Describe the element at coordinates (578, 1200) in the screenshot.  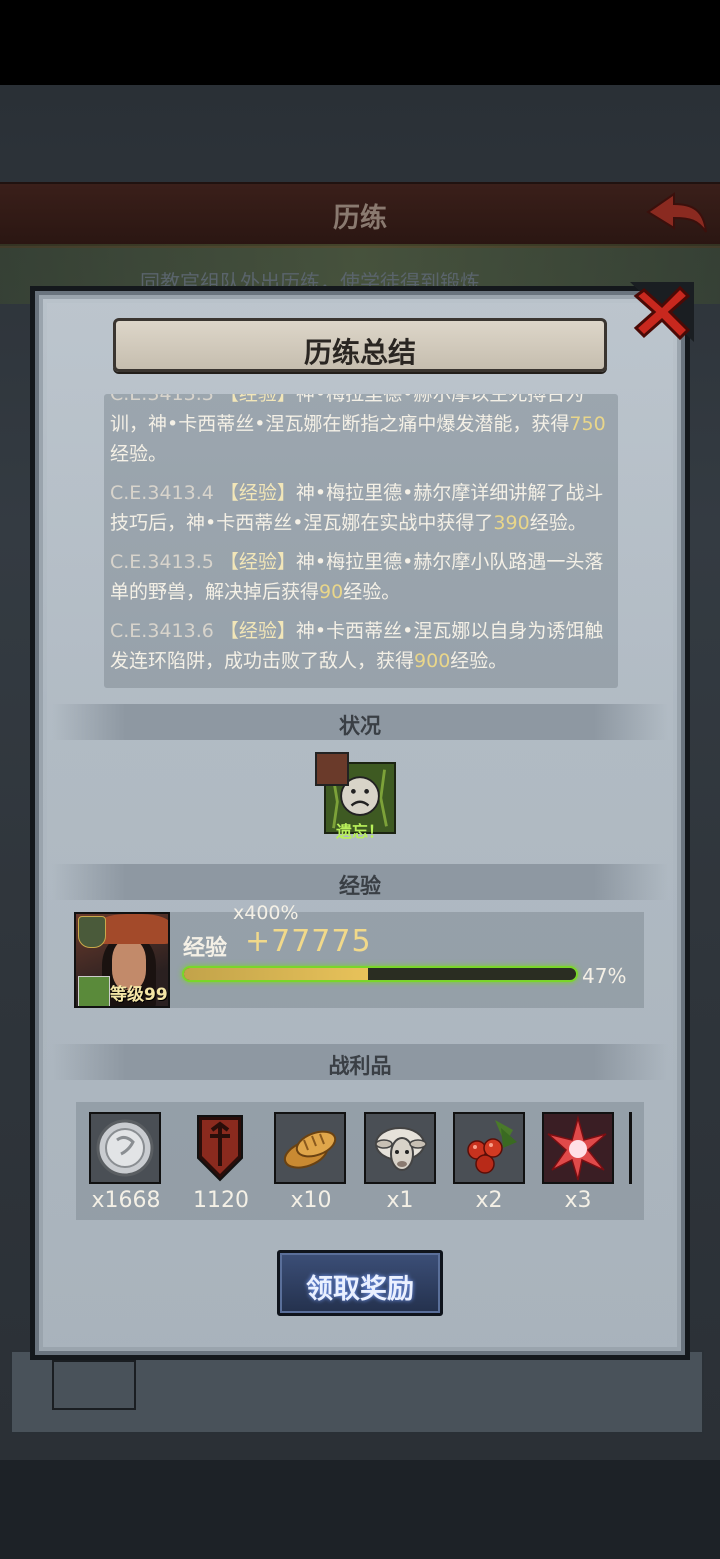
I see `loot-count: x3` at that location.